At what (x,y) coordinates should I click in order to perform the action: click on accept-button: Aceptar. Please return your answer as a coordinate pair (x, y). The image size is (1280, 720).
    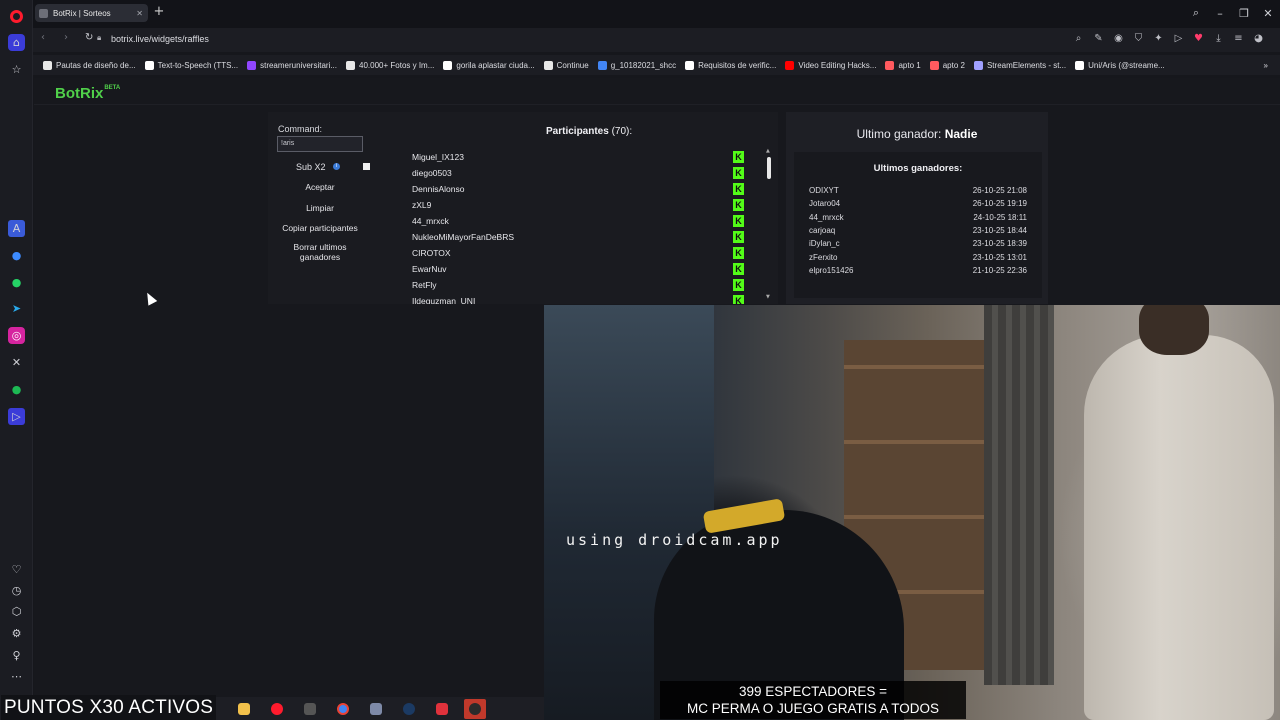
    Looking at the image, I should click on (320, 187).